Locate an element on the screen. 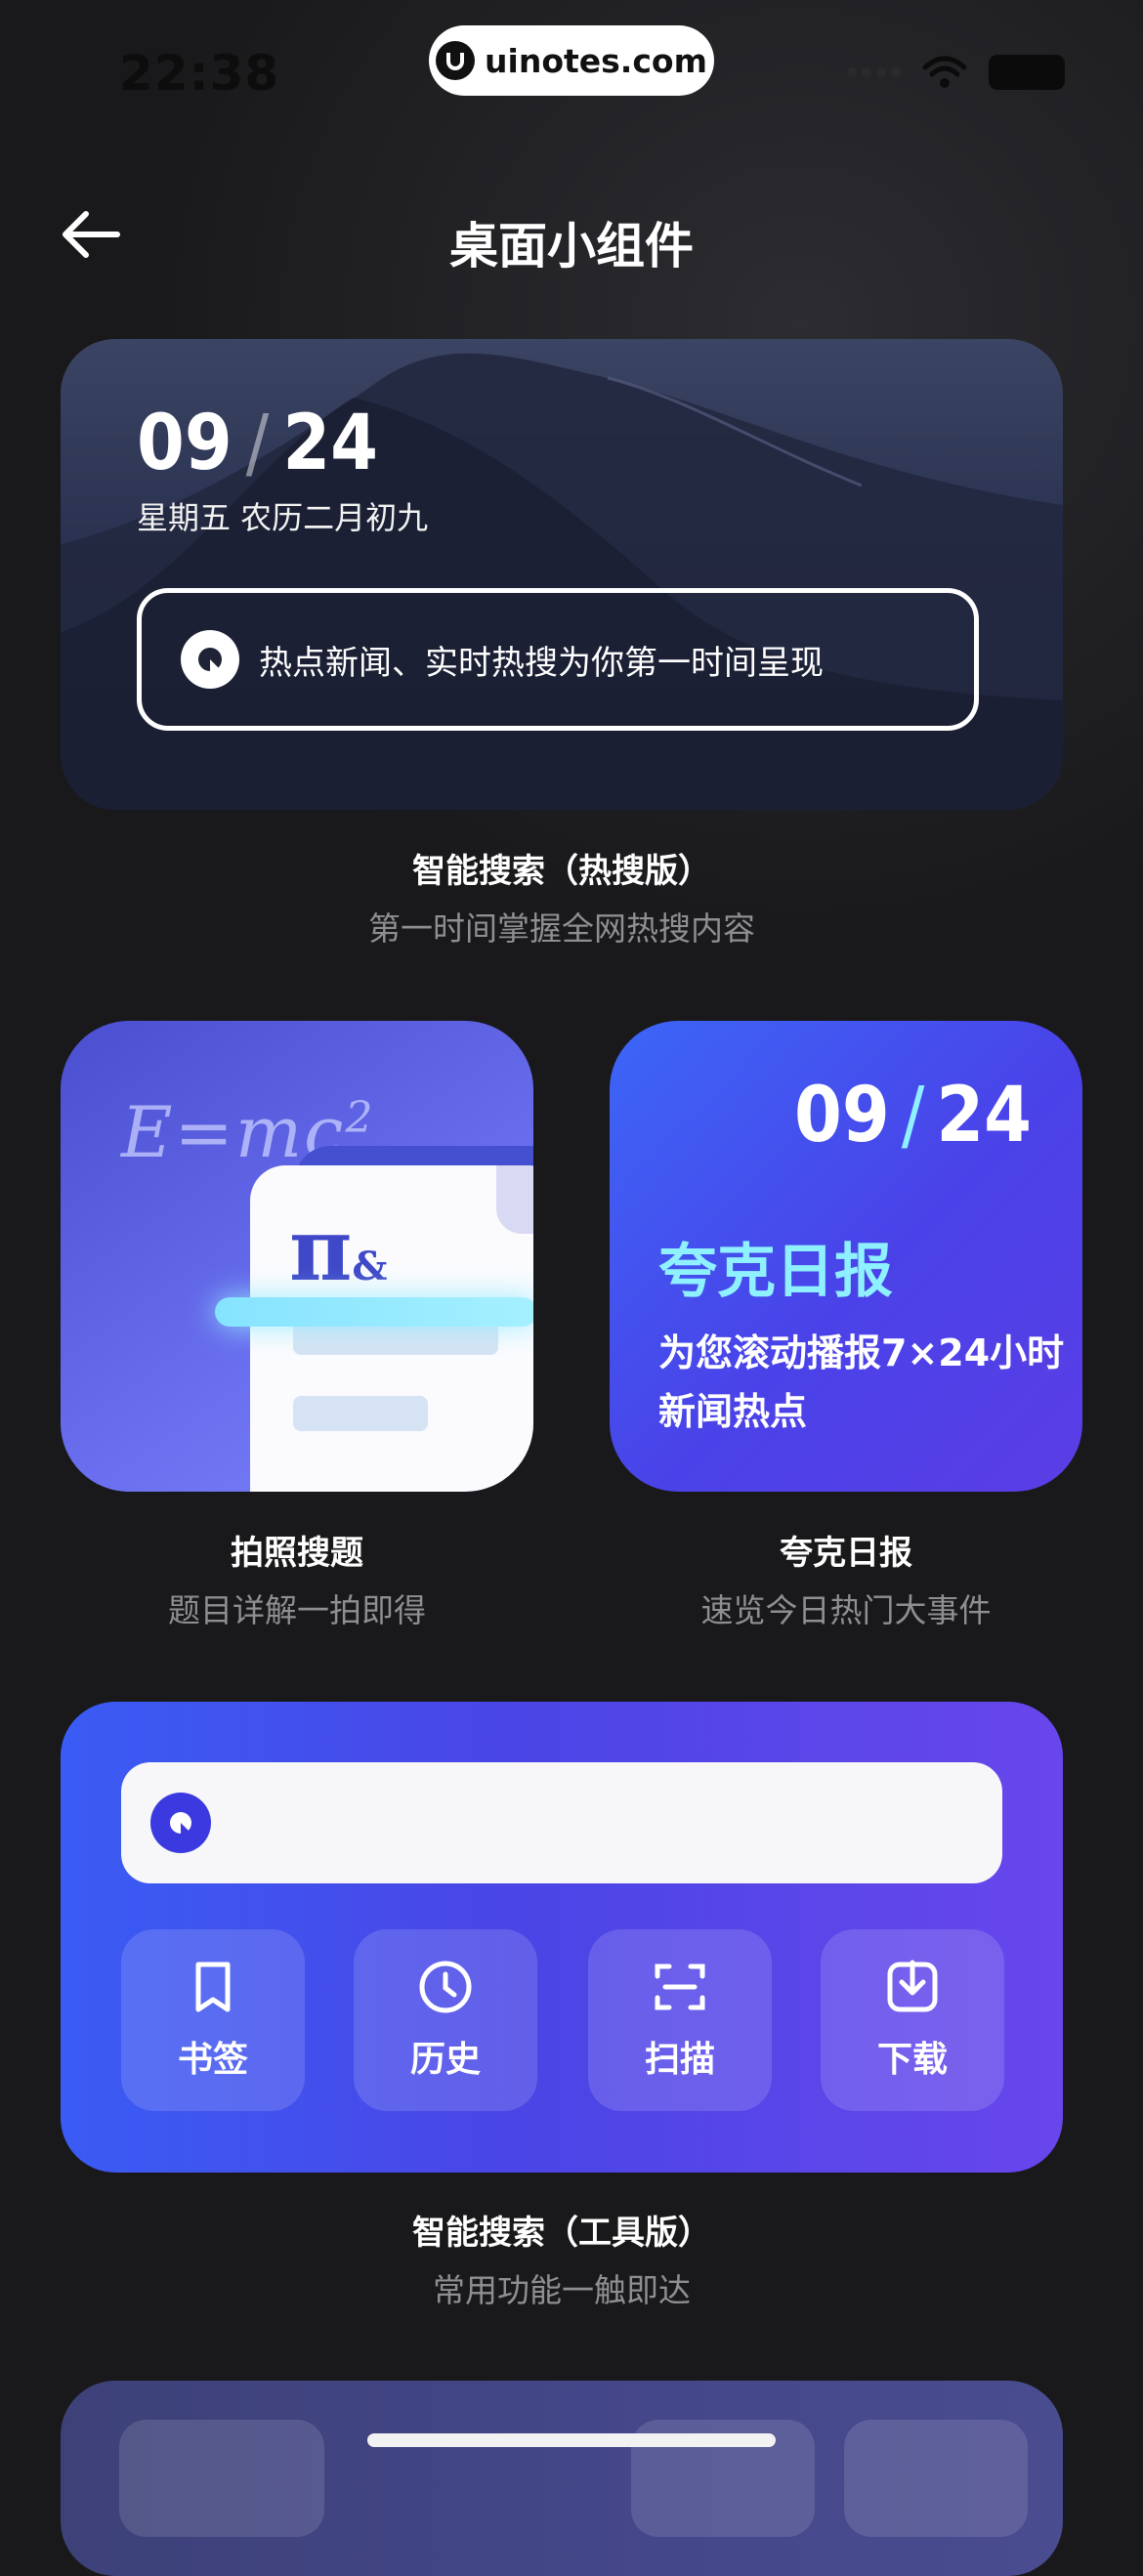 This screenshot has height=2576, width=1143. watermark-text: uinotes.com is located at coordinates (596, 60).